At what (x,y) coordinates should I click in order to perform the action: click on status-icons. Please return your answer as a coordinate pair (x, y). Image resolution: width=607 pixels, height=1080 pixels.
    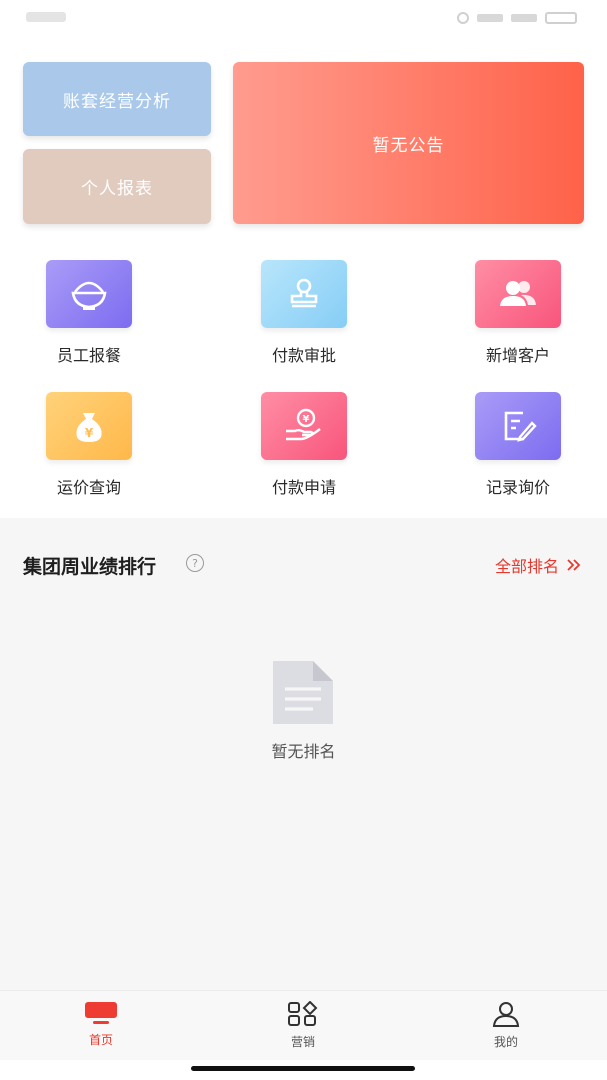
    Looking at the image, I should click on (517, 18).